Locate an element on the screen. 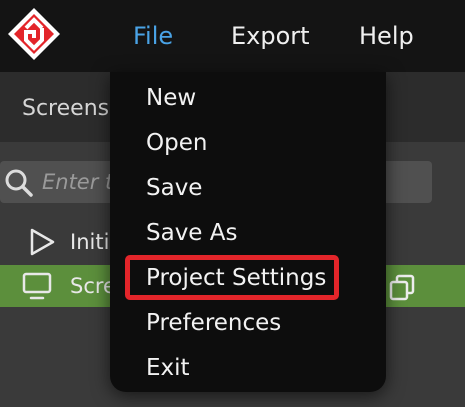 The image size is (465, 407). menu-item-new: New is located at coordinates (171, 98).